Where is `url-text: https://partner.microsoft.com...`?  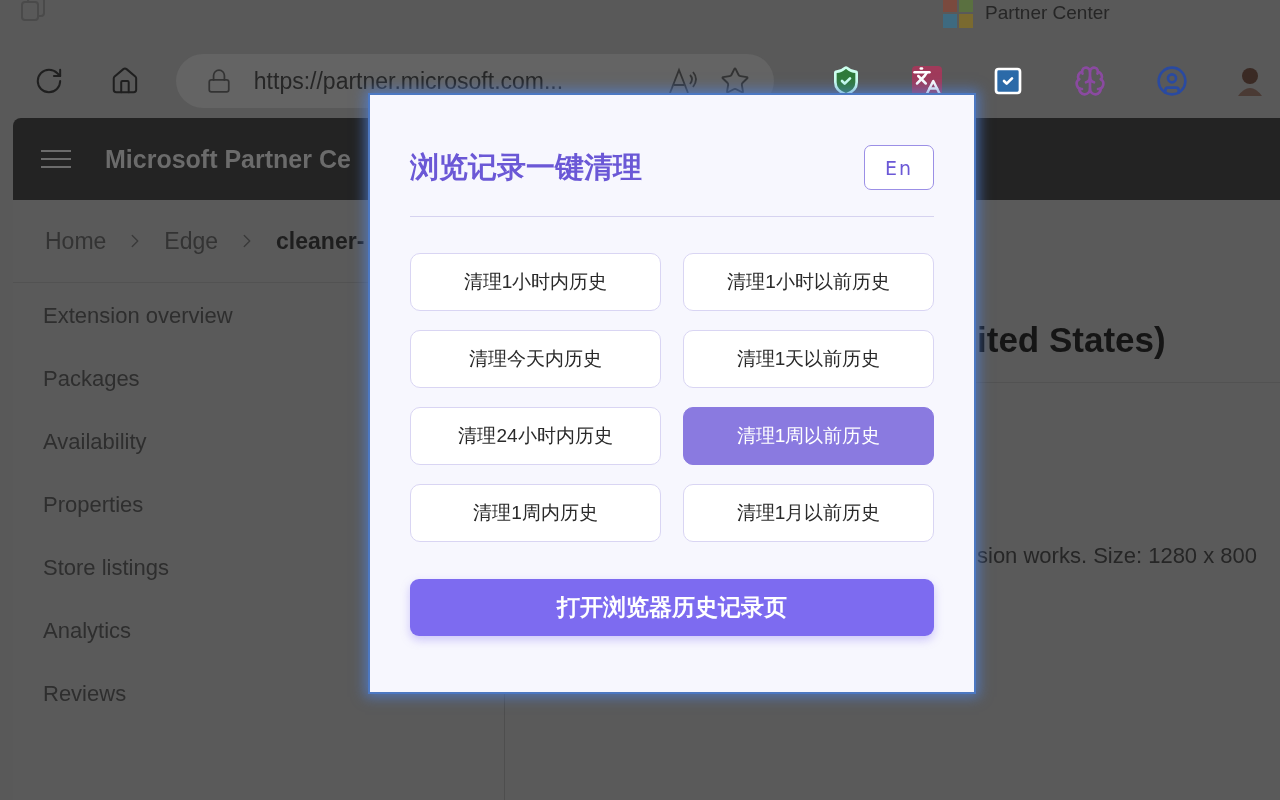
url-text: https://partner.microsoft.com... is located at coordinates (409, 81).